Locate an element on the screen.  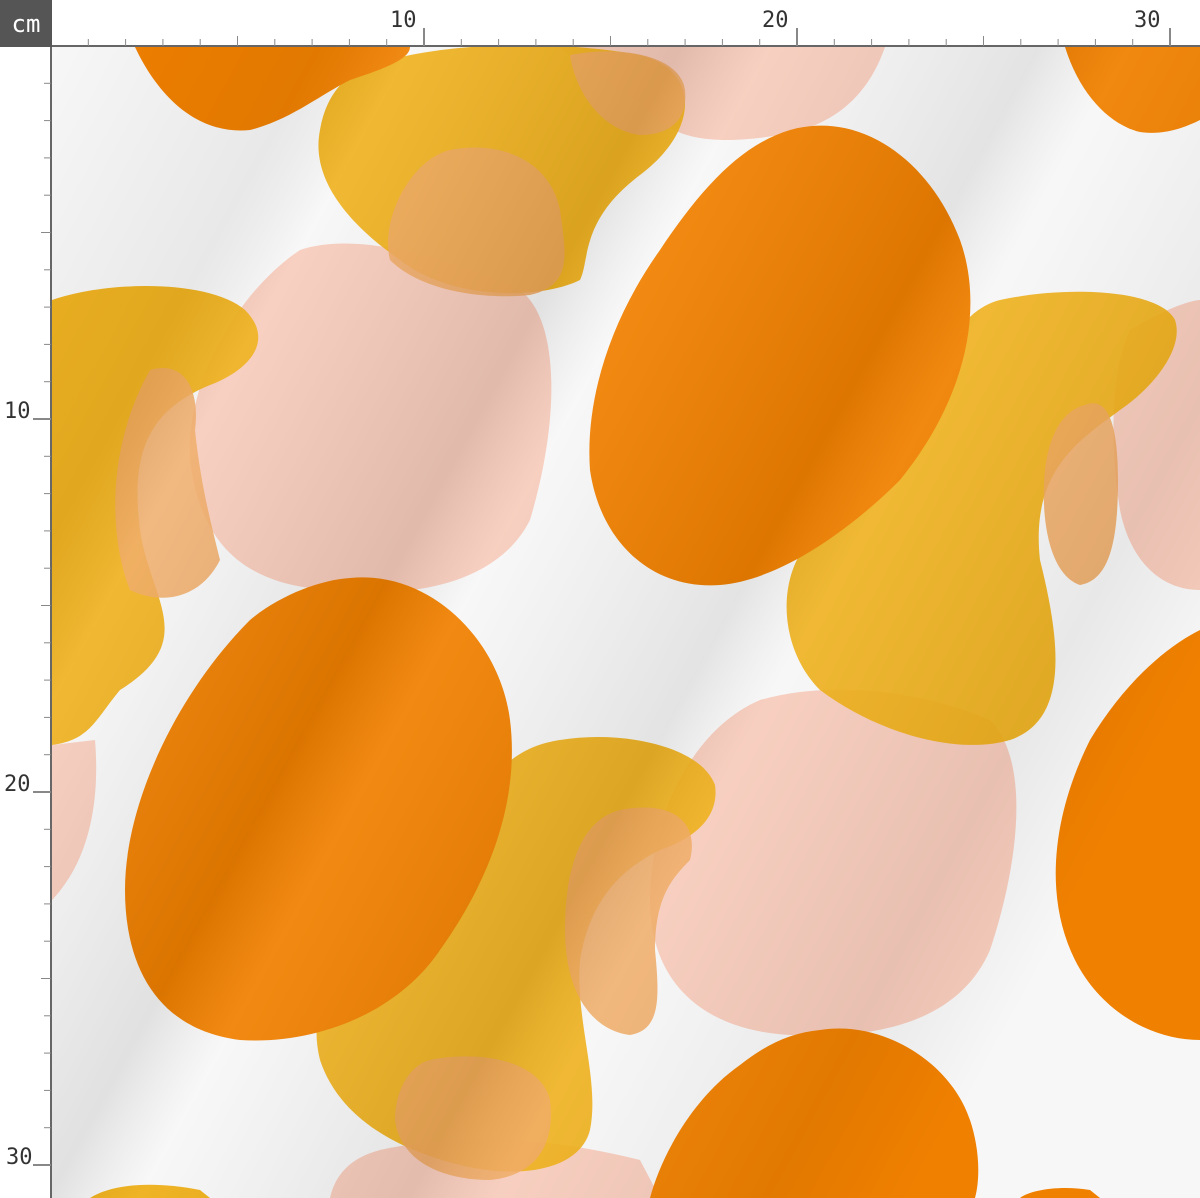
top-ruler-label-10: 10 is located at coordinates (403, 20).